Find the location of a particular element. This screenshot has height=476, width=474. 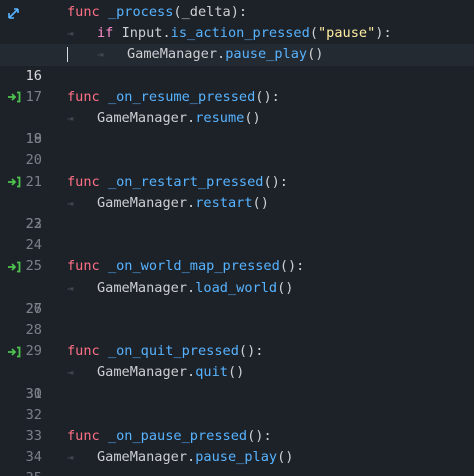

function-name: _on_quit_pressed is located at coordinates (173, 351).